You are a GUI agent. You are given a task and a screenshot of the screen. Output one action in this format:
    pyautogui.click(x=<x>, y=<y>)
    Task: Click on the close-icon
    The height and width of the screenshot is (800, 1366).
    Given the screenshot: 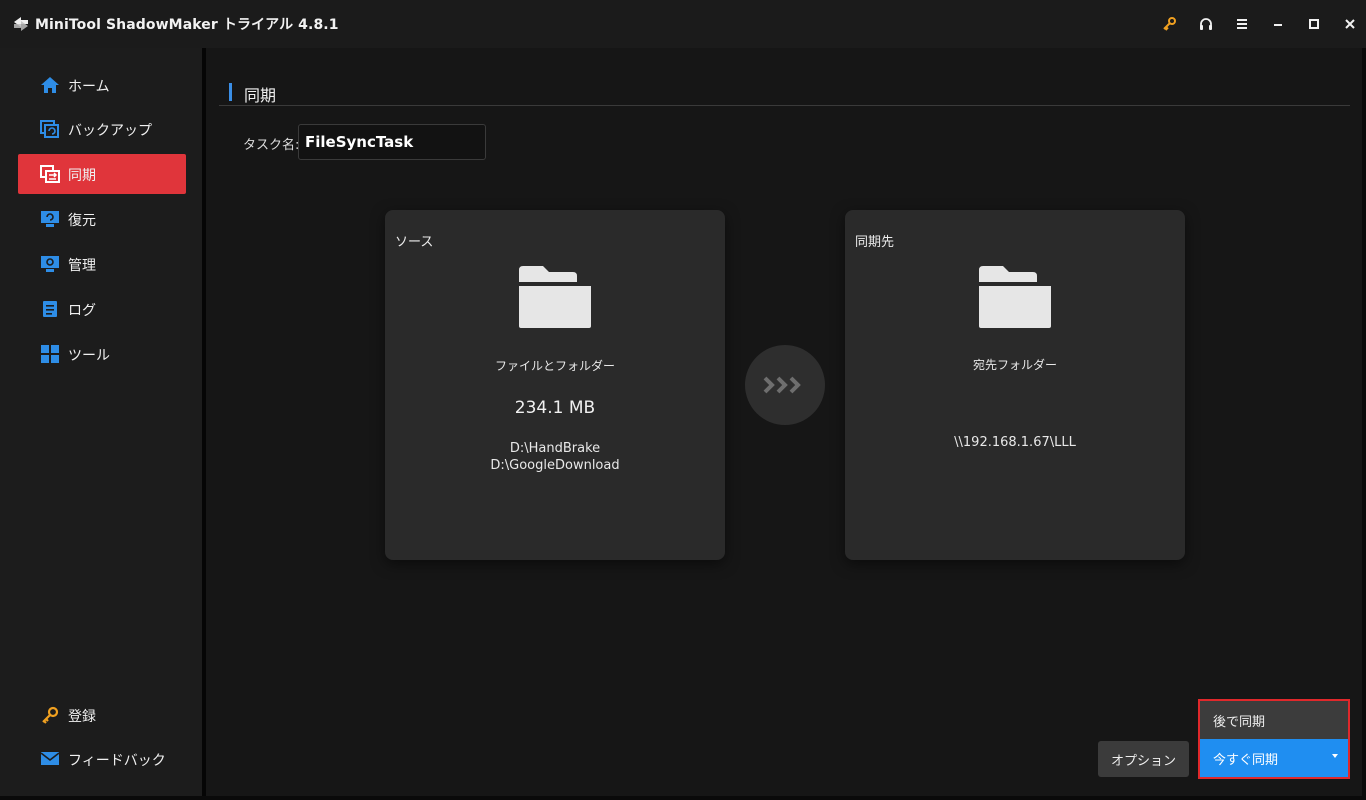 What is the action you would take?
    pyautogui.click(x=1350, y=24)
    